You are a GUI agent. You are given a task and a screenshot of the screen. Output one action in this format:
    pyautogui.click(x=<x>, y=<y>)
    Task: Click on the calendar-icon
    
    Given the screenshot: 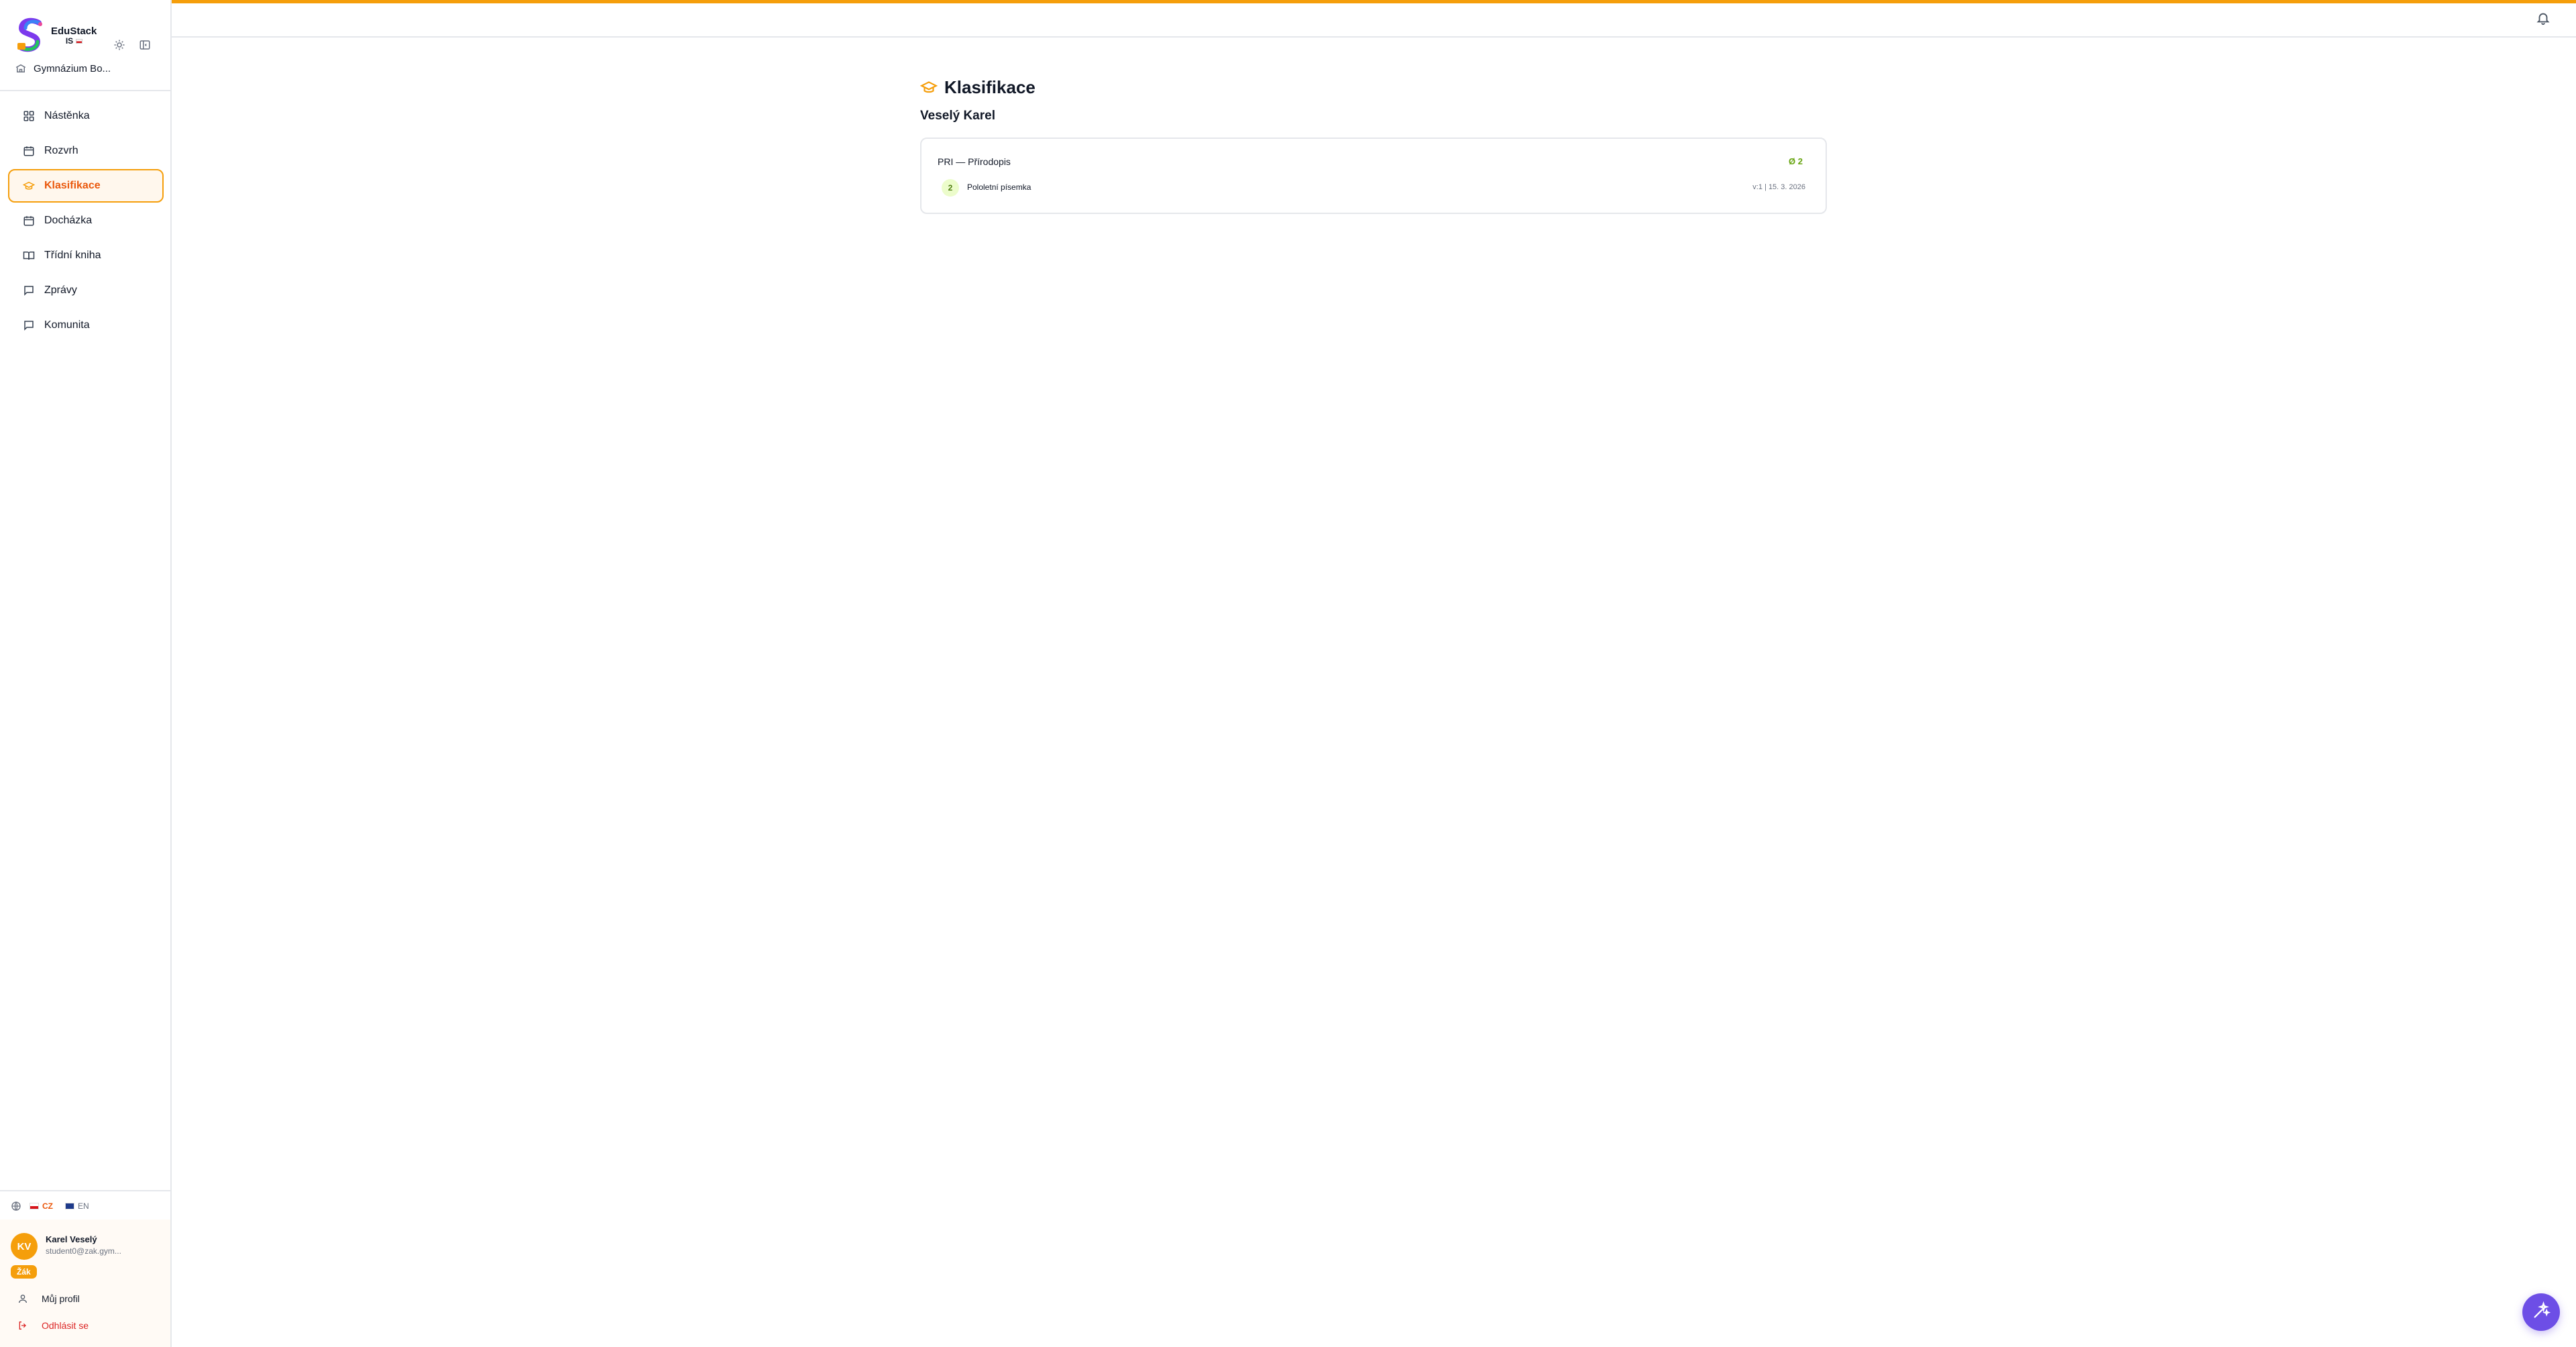 What is the action you would take?
    pyautogui.click(x=29, y=151)
    